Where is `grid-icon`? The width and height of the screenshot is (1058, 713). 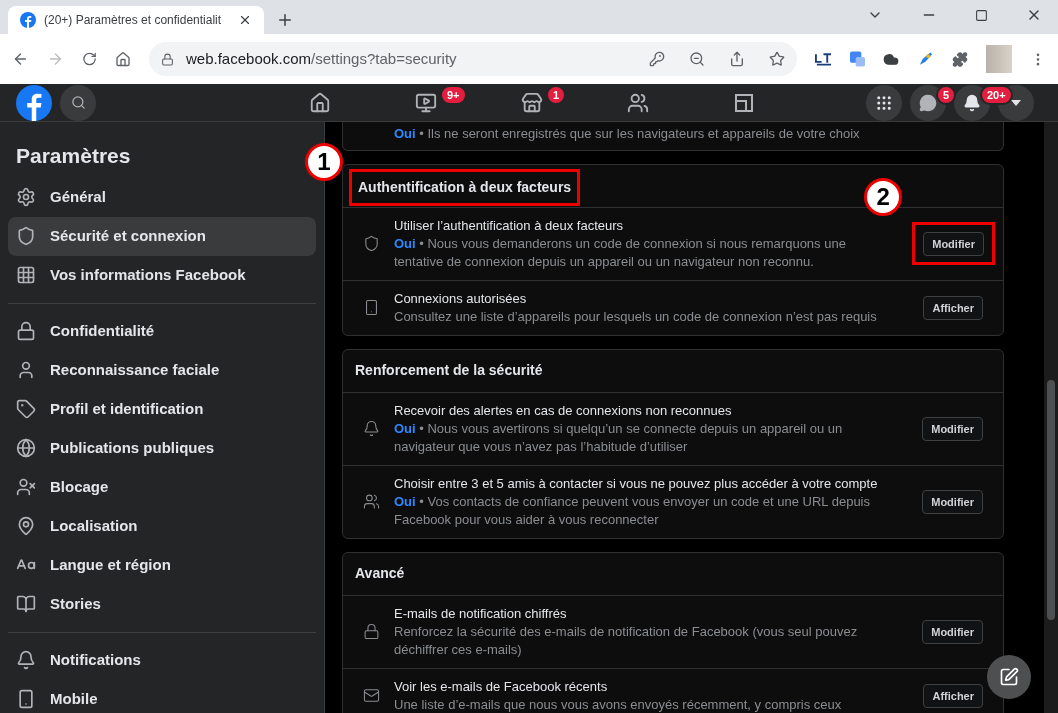
grid-icon is located at coordinates (26, 275).